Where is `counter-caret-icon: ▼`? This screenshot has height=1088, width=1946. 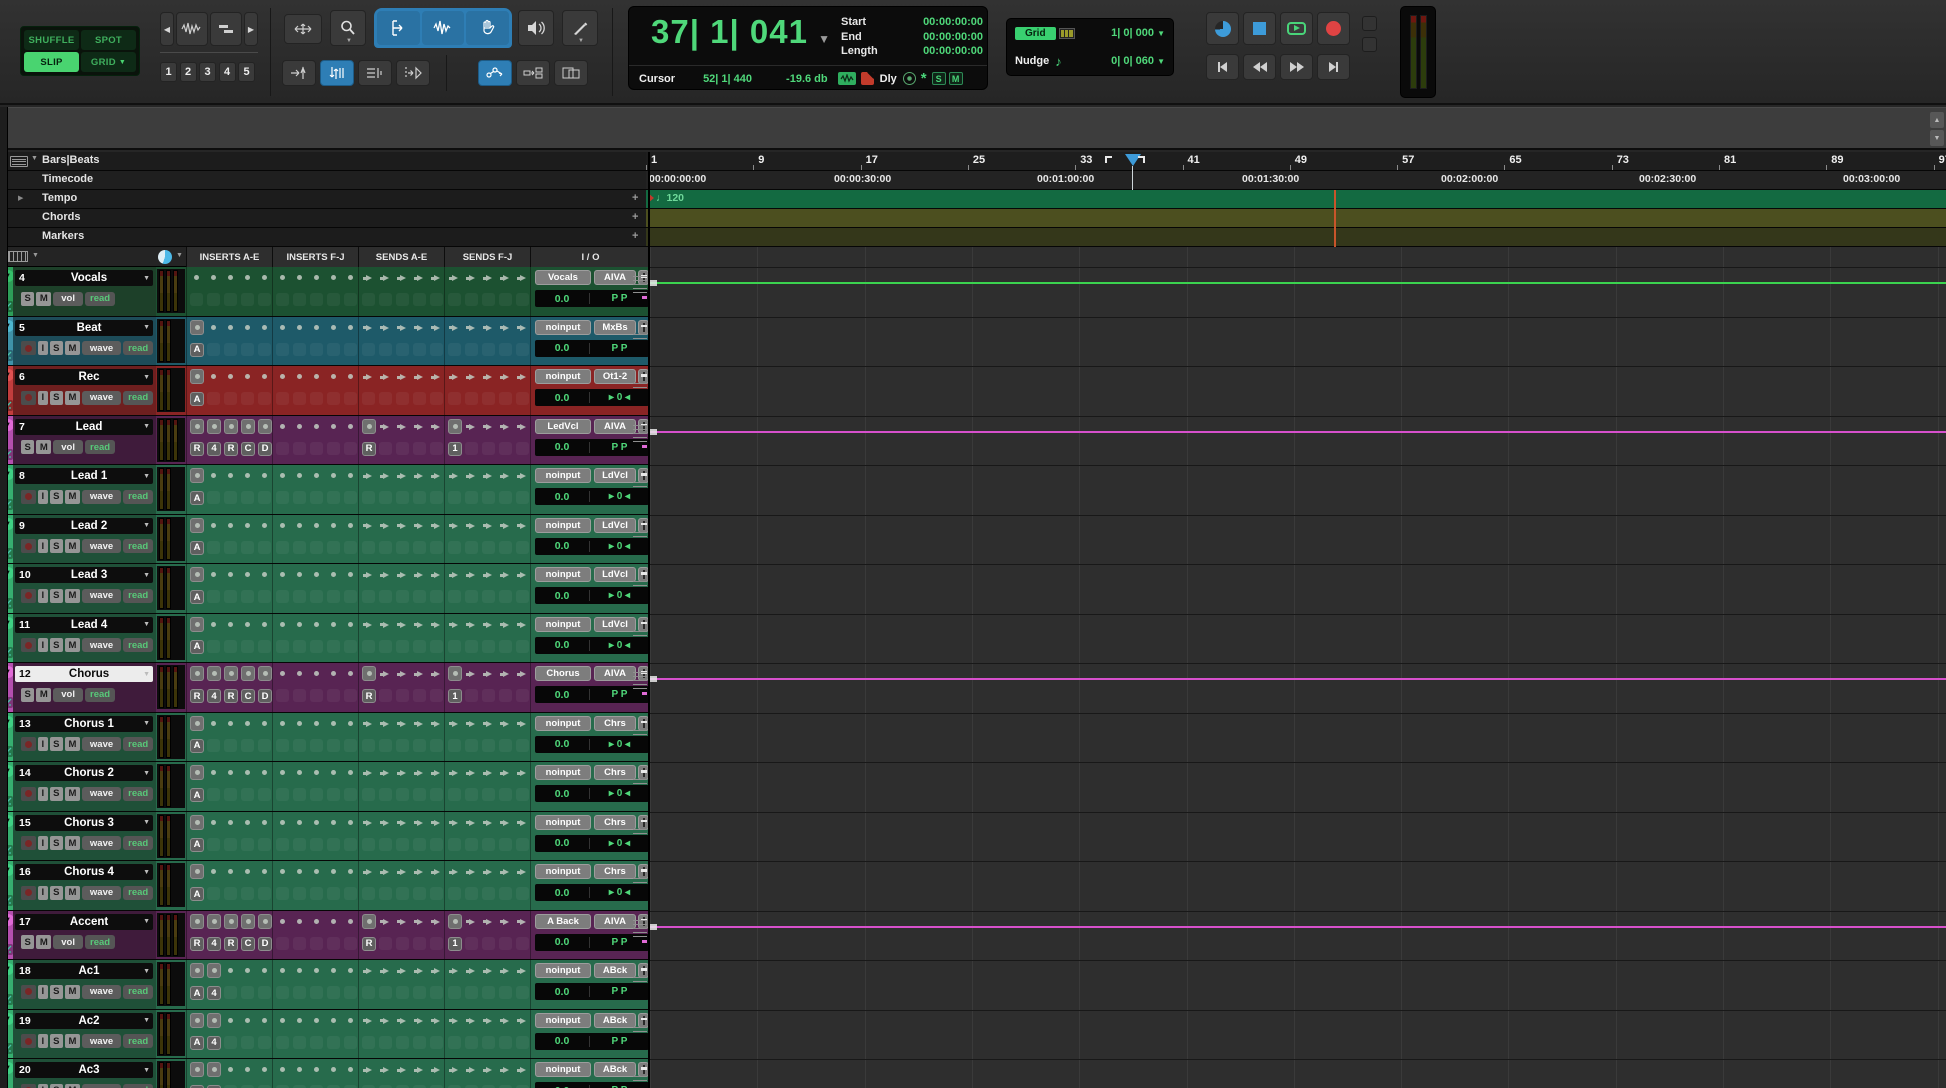
counter-caret-icon: ▼ is located at coordinates (824, 39).